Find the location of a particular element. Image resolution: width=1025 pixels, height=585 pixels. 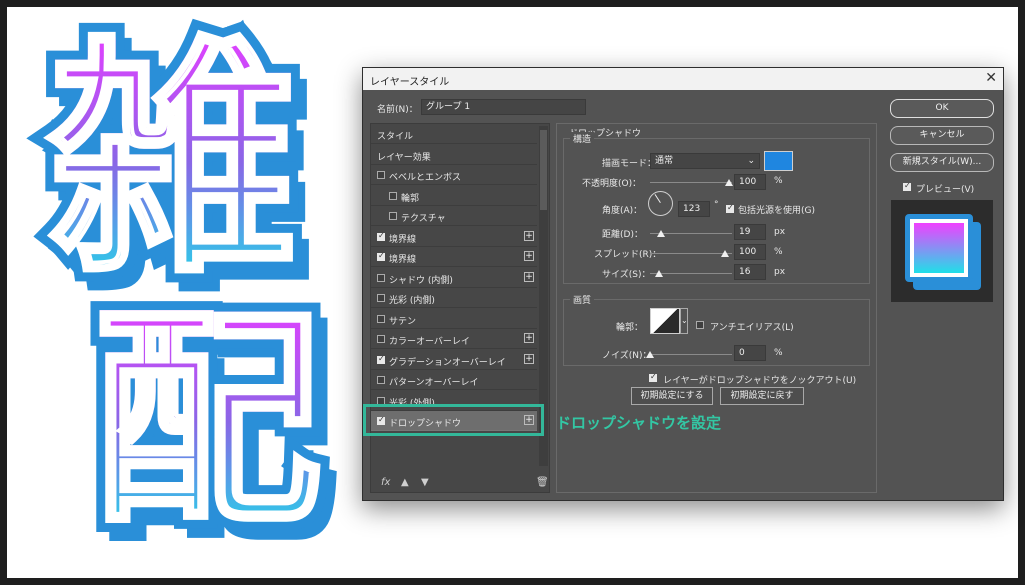

shadow-color-swatch is located at coordinates (778, 161).